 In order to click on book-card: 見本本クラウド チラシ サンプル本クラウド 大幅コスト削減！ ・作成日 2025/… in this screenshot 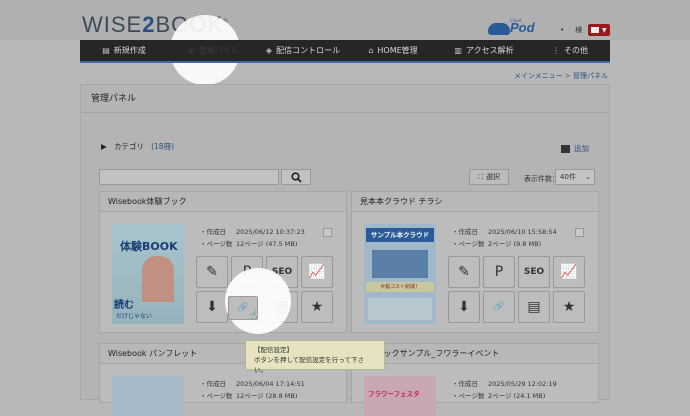, I will do `click(475, 262)`.